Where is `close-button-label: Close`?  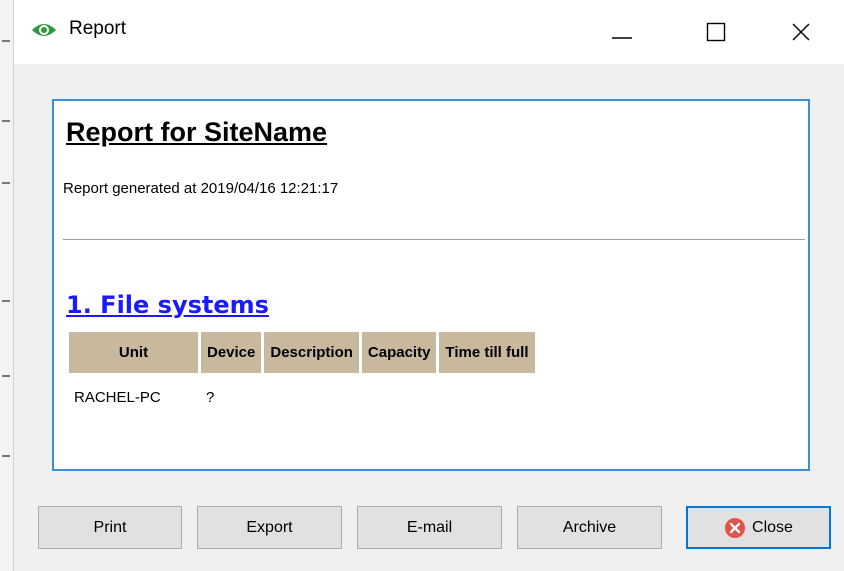 close-button-label: Close is located at coordinates (772, 527).